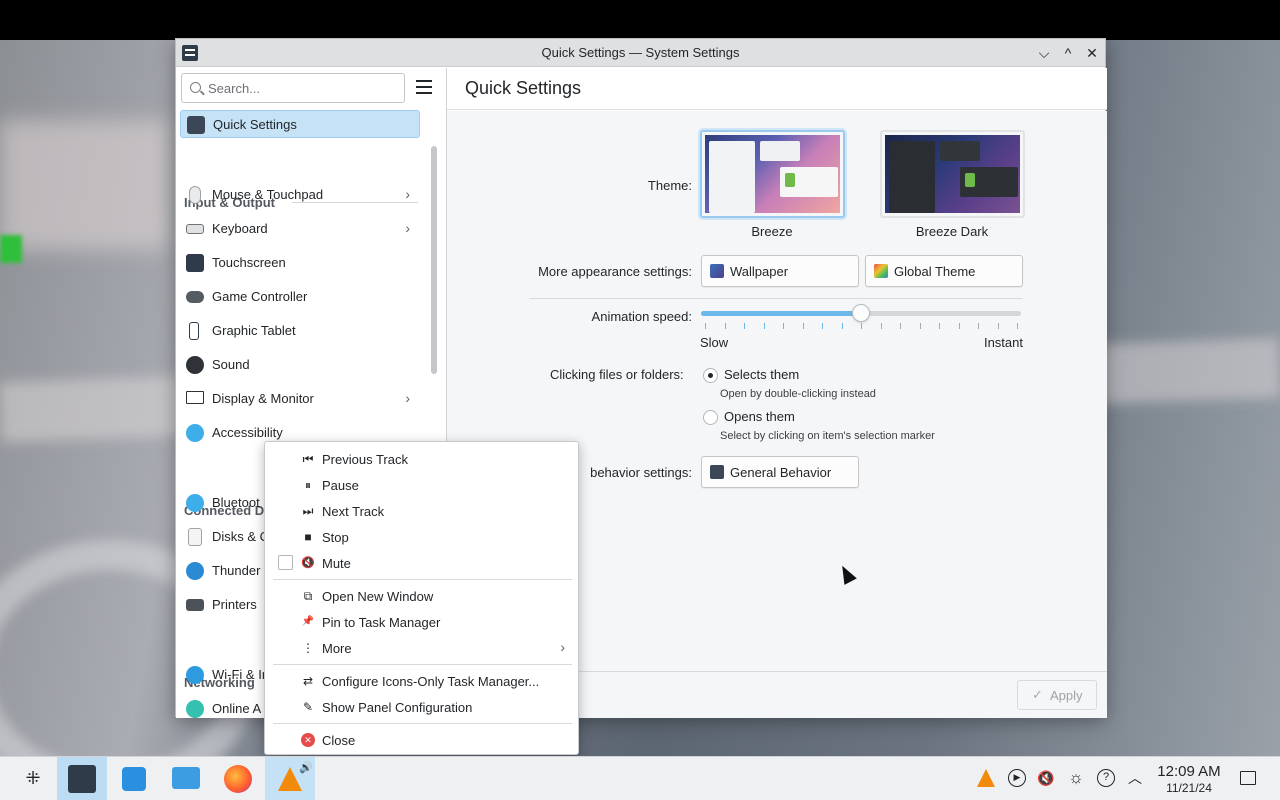  Describe the element at coordinates (780, 271) in the screenshot. I see `wallpaper-button: Wallpaper` at that location.